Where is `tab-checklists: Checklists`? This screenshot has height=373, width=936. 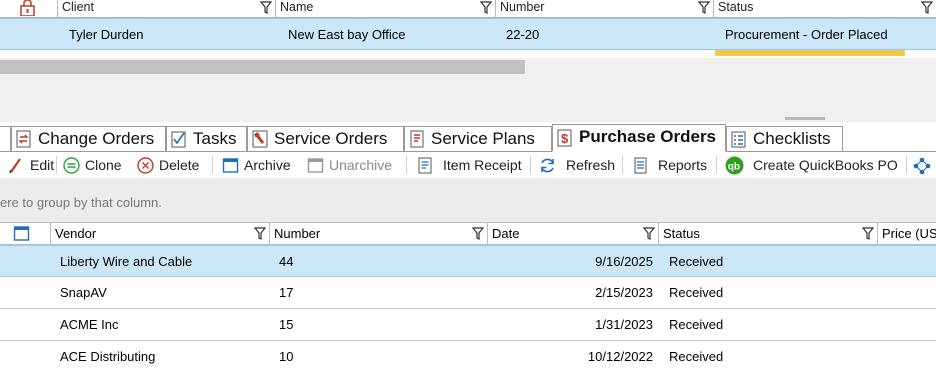 tab-checklists: Checklists is located at coordinates (784, 138).